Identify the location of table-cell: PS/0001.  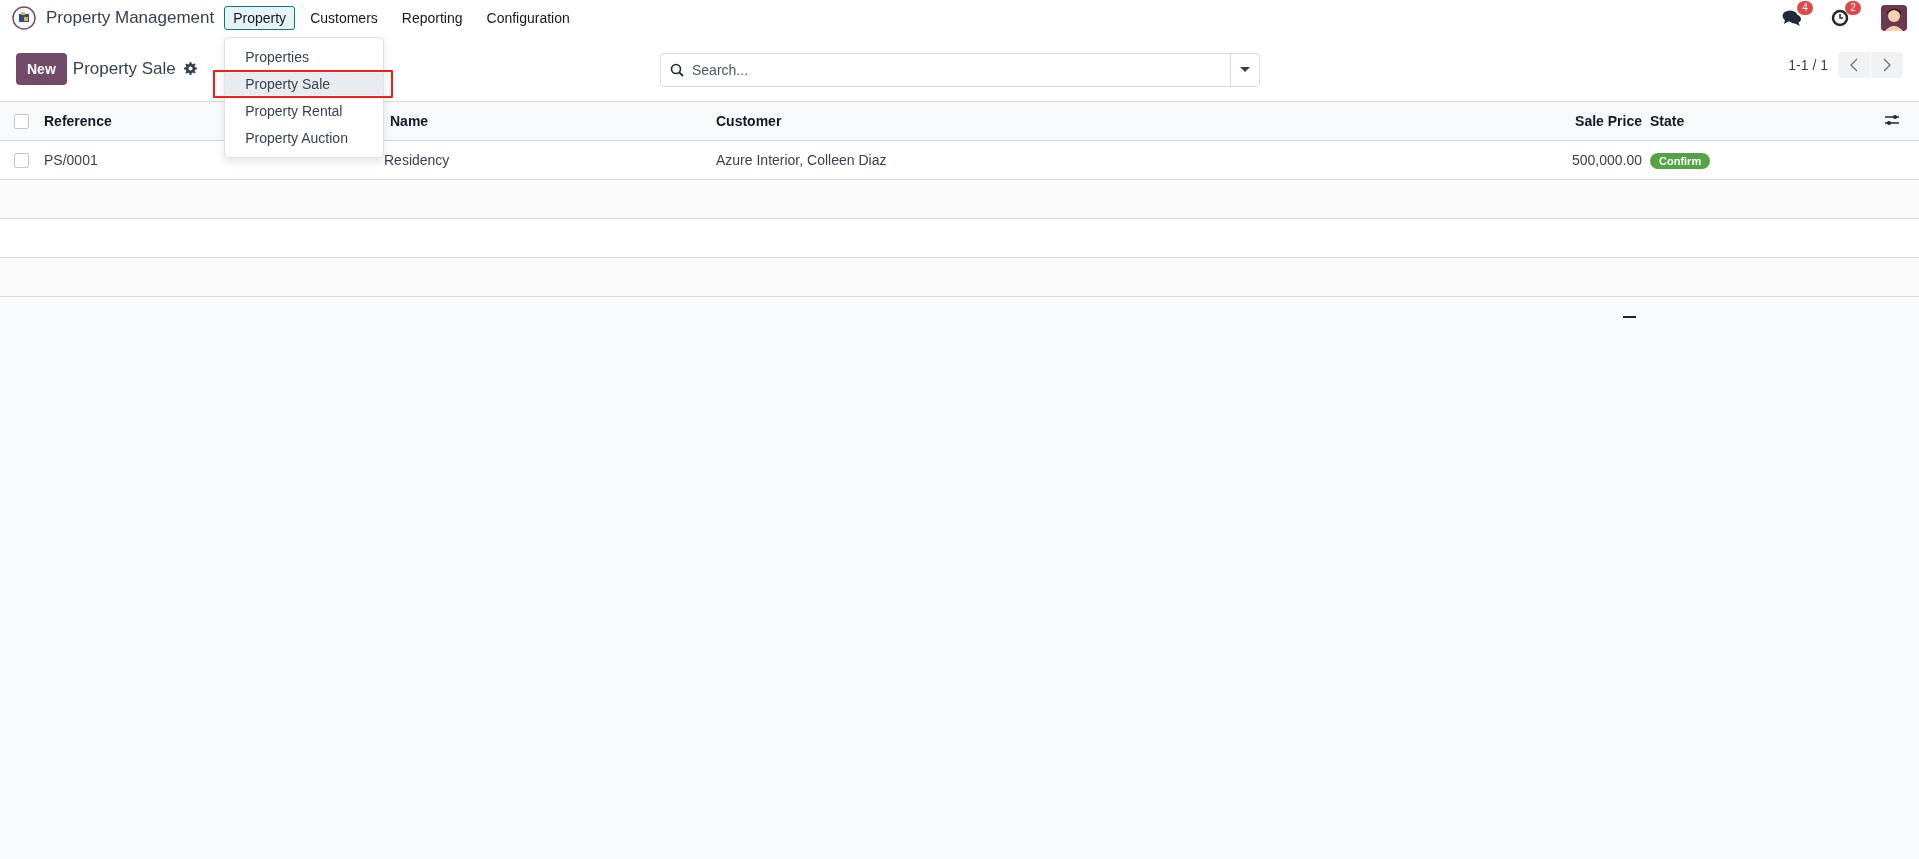
(71, 160).